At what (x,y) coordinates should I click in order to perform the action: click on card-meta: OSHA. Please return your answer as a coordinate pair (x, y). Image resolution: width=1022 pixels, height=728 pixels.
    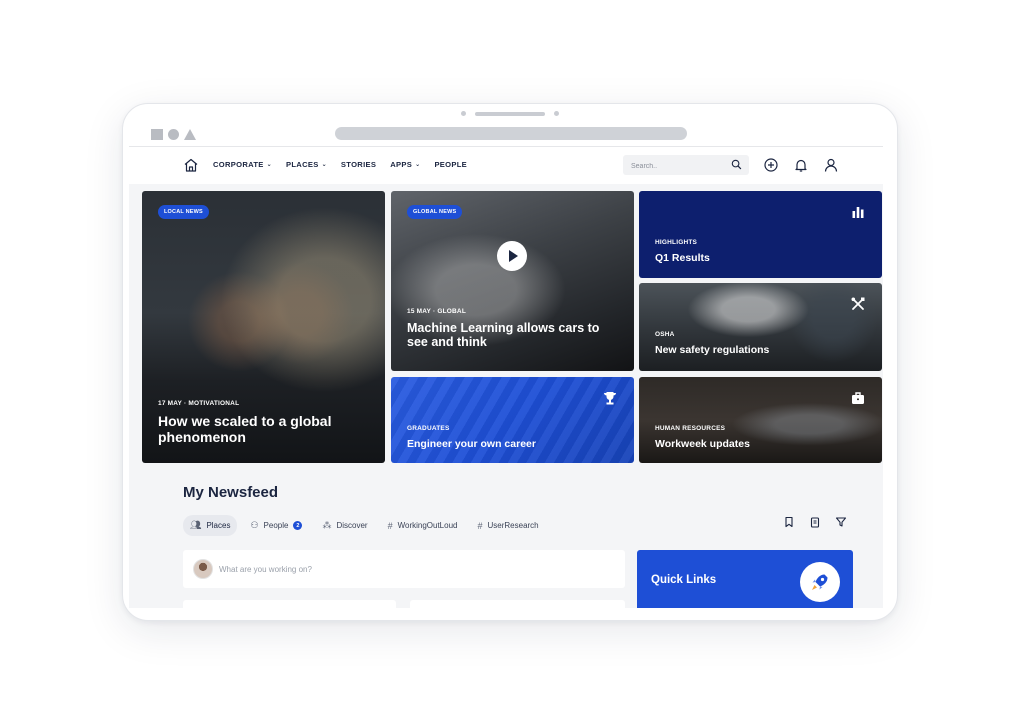
    Looking at the image, I should click on (665, 334).